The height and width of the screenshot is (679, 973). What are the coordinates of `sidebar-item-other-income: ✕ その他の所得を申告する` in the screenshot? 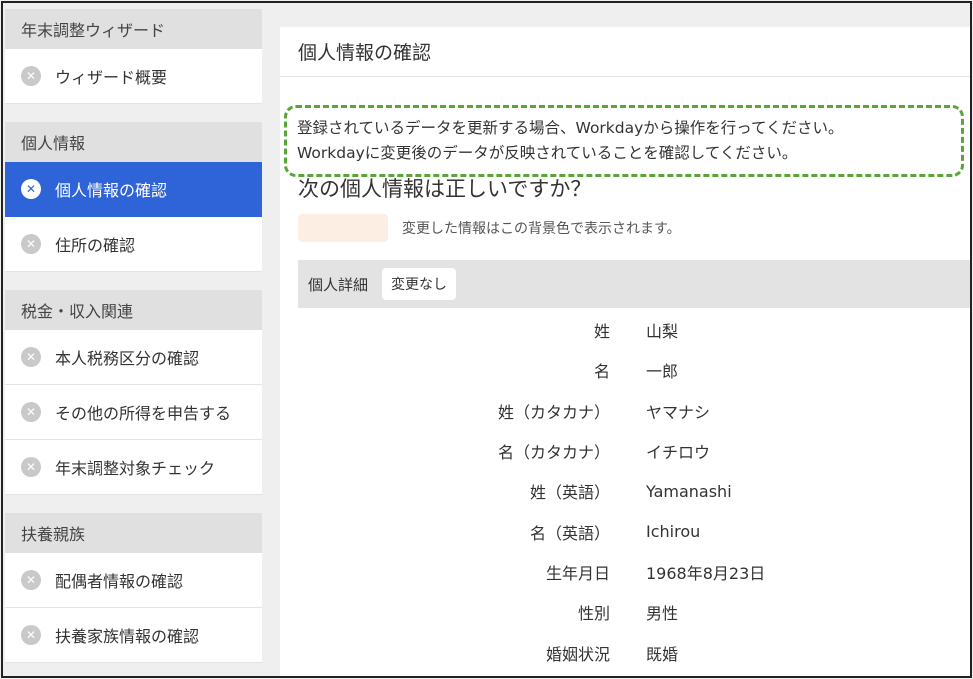 It's located at (133, 412).